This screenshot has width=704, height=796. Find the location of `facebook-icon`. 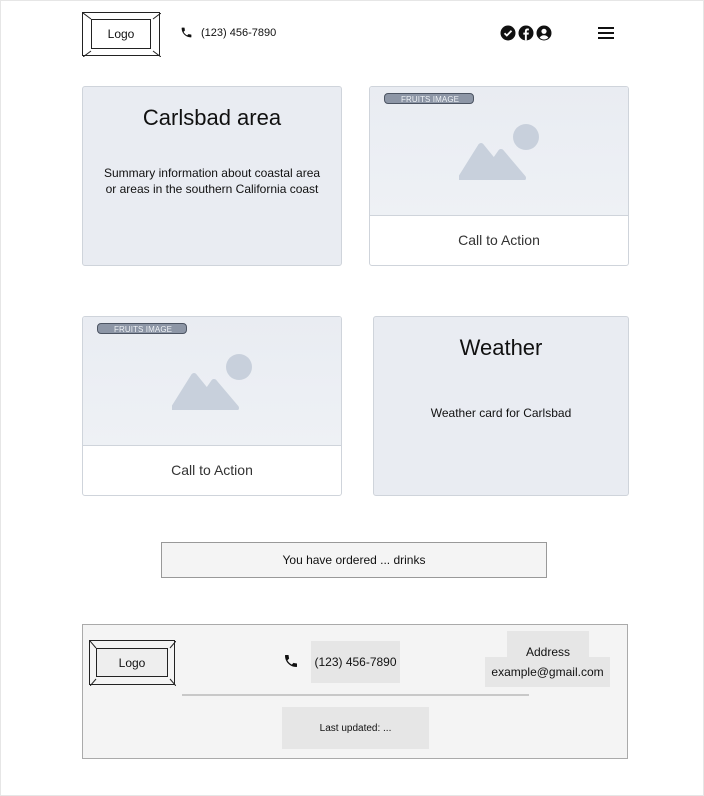

facebook-icon is located at coordinates (526, 33).